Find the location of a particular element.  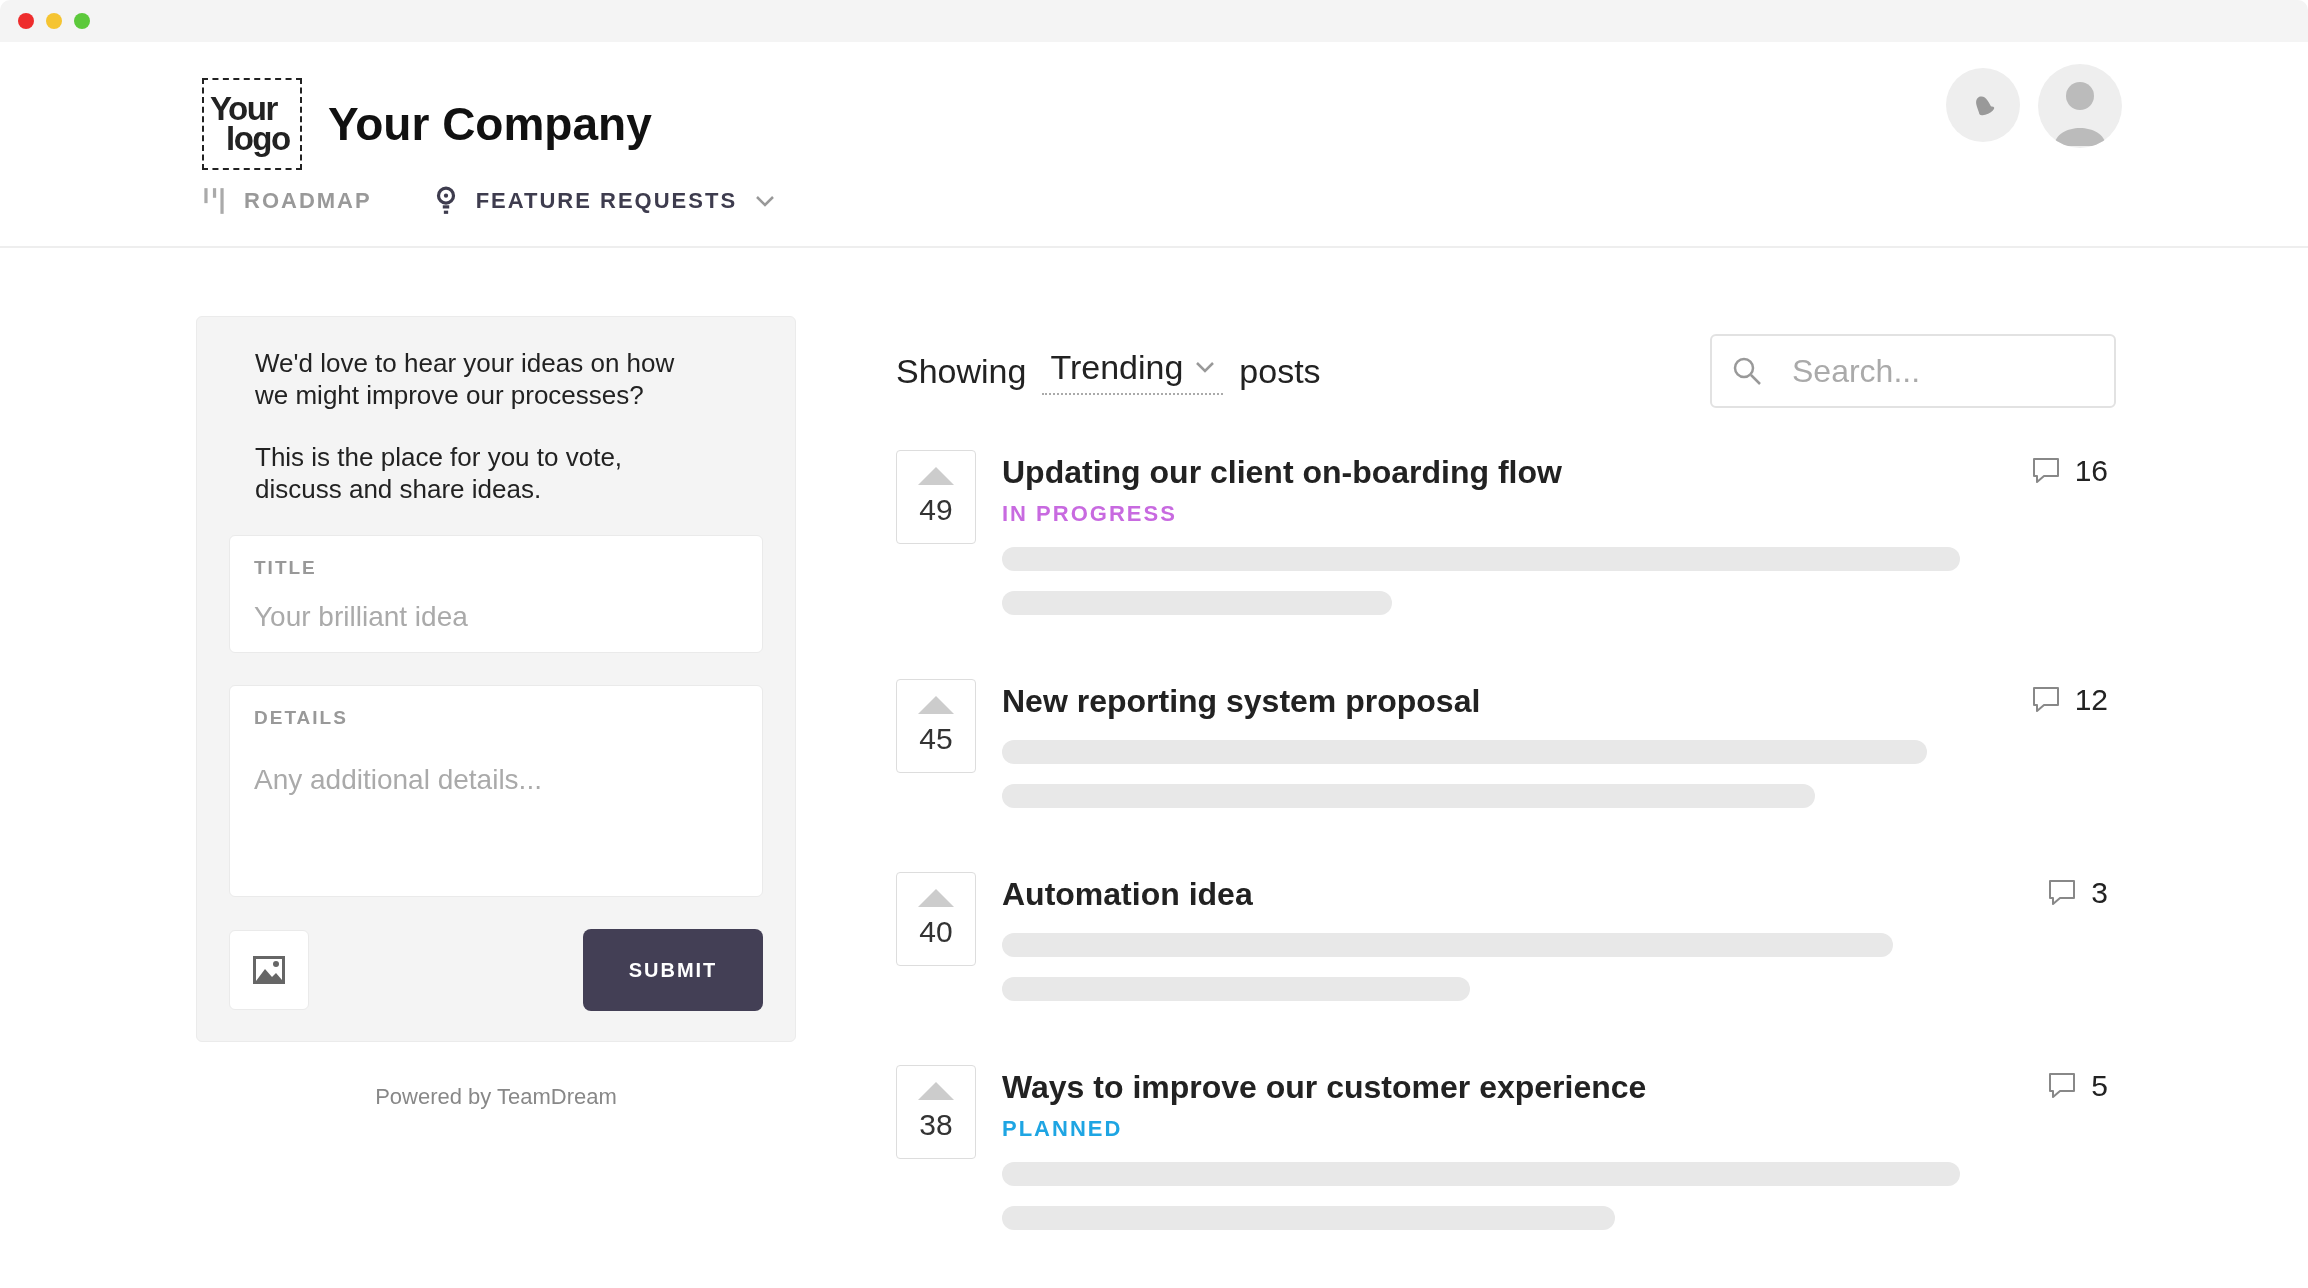

close-button is located at coordinates (26, 21).